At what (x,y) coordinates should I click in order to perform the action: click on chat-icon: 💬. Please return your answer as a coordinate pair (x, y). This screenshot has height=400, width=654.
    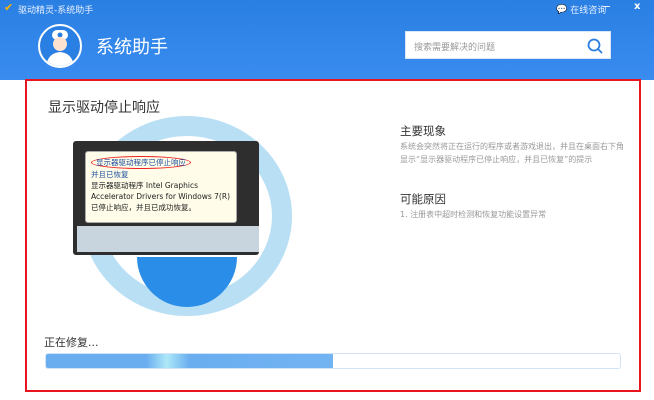
    Looking at the image, I should click on (562, 9).